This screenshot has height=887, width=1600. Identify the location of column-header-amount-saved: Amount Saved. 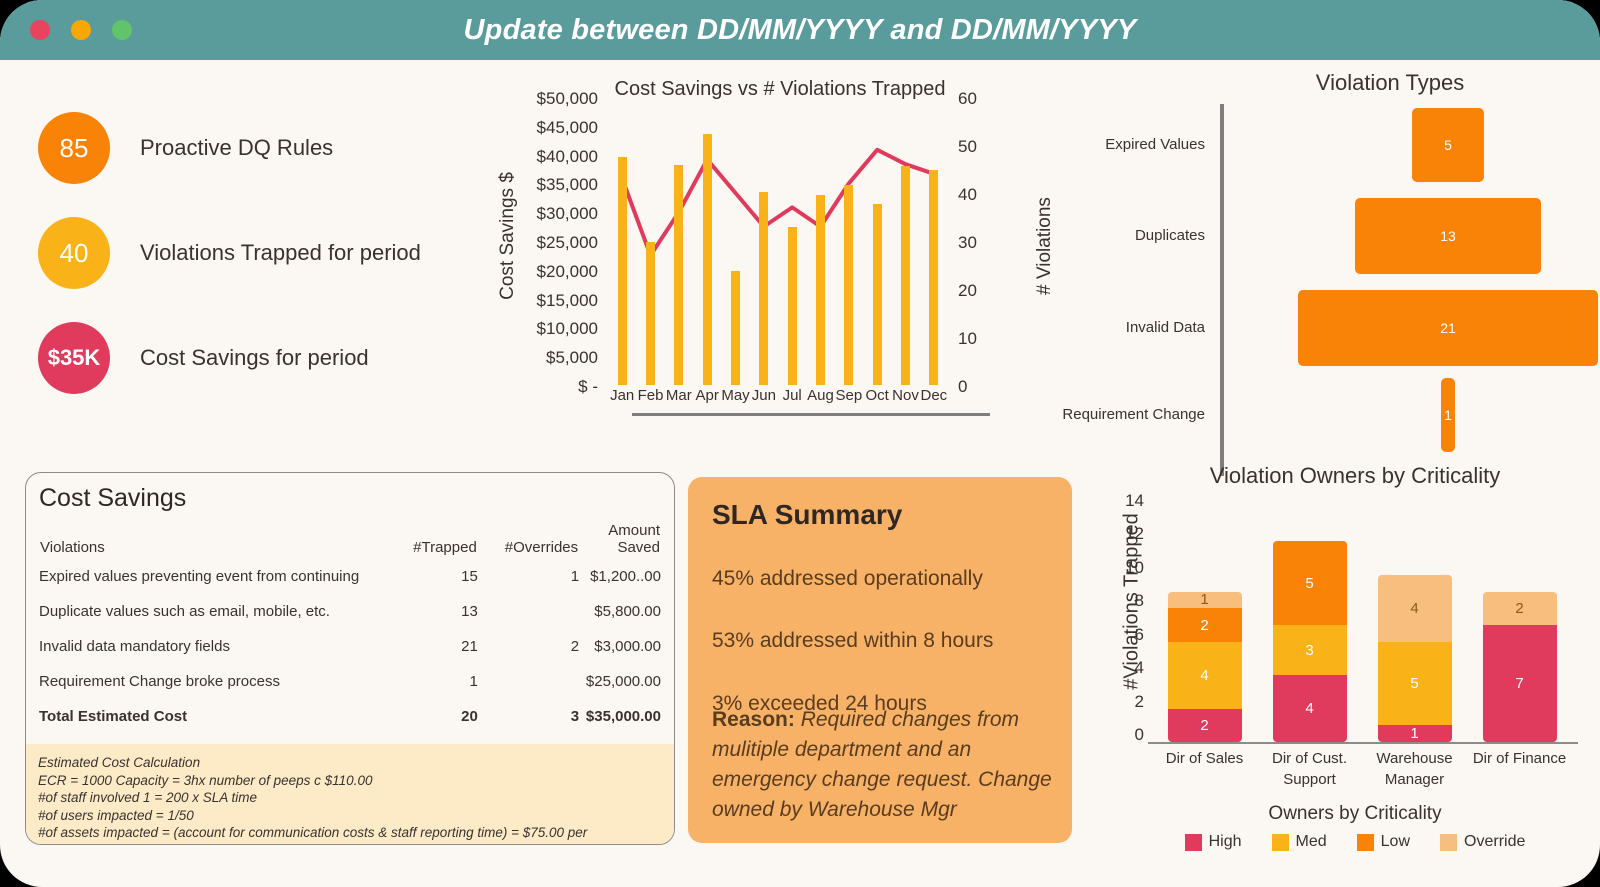
(620, 540).